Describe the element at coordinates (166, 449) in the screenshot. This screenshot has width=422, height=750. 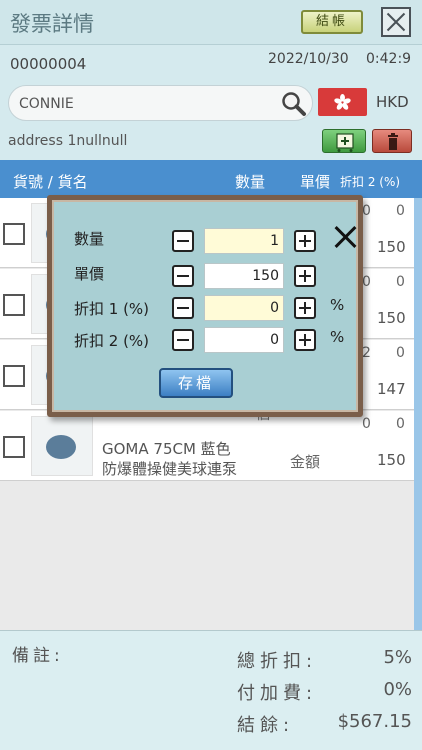
I see `item-name: GOMA 75CM 藍色` at that location.